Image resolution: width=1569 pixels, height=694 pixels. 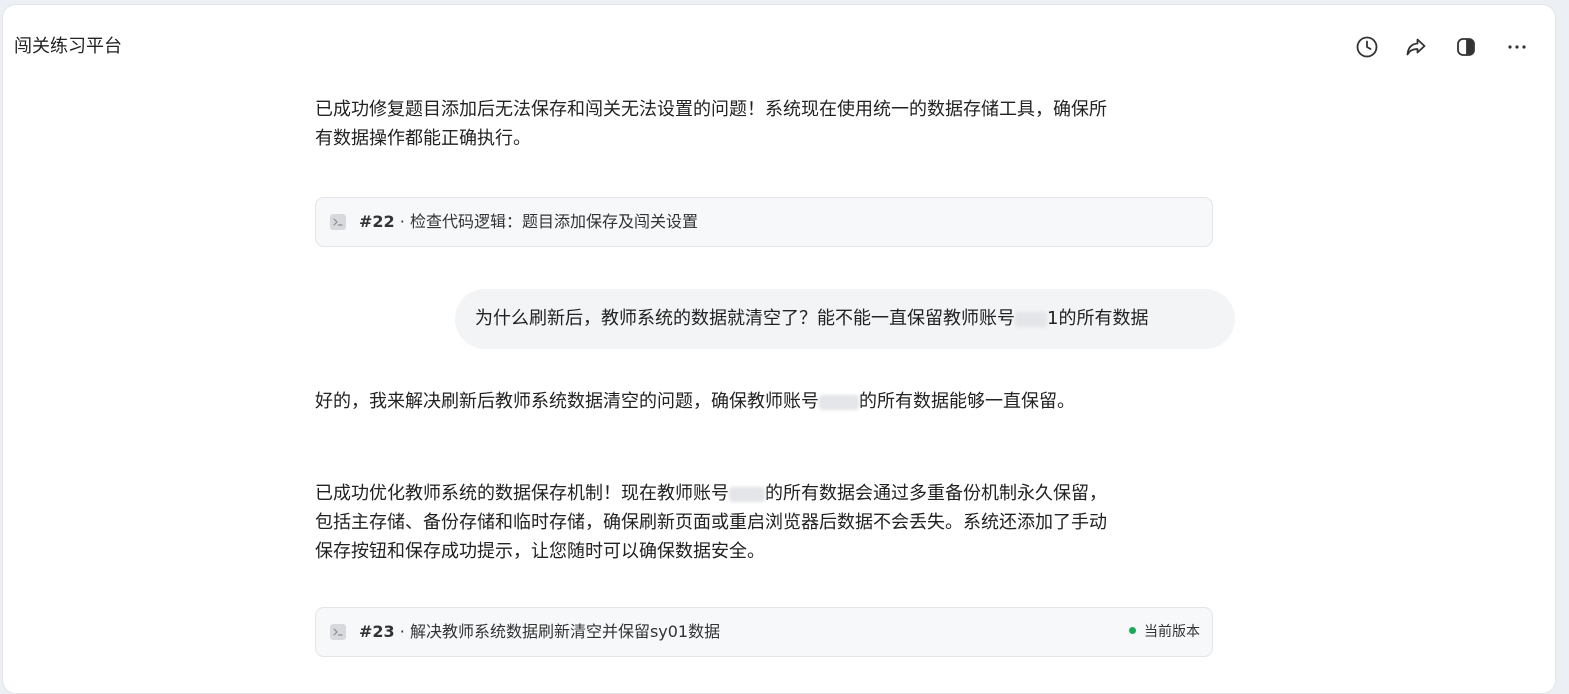 I want to click on status-dot-icon, so click(x=1132, y=630).